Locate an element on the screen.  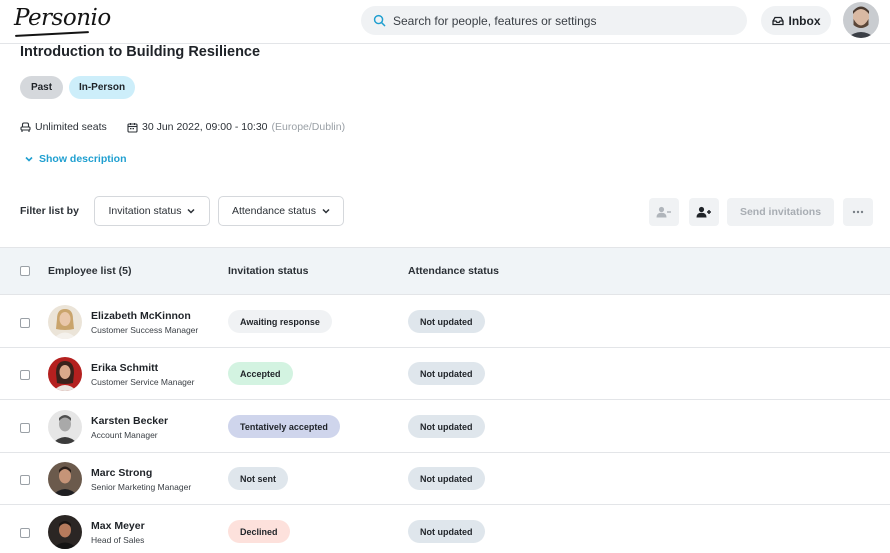
timezone-text: (Europe/Dublin) is located at coordinates (308, 127).